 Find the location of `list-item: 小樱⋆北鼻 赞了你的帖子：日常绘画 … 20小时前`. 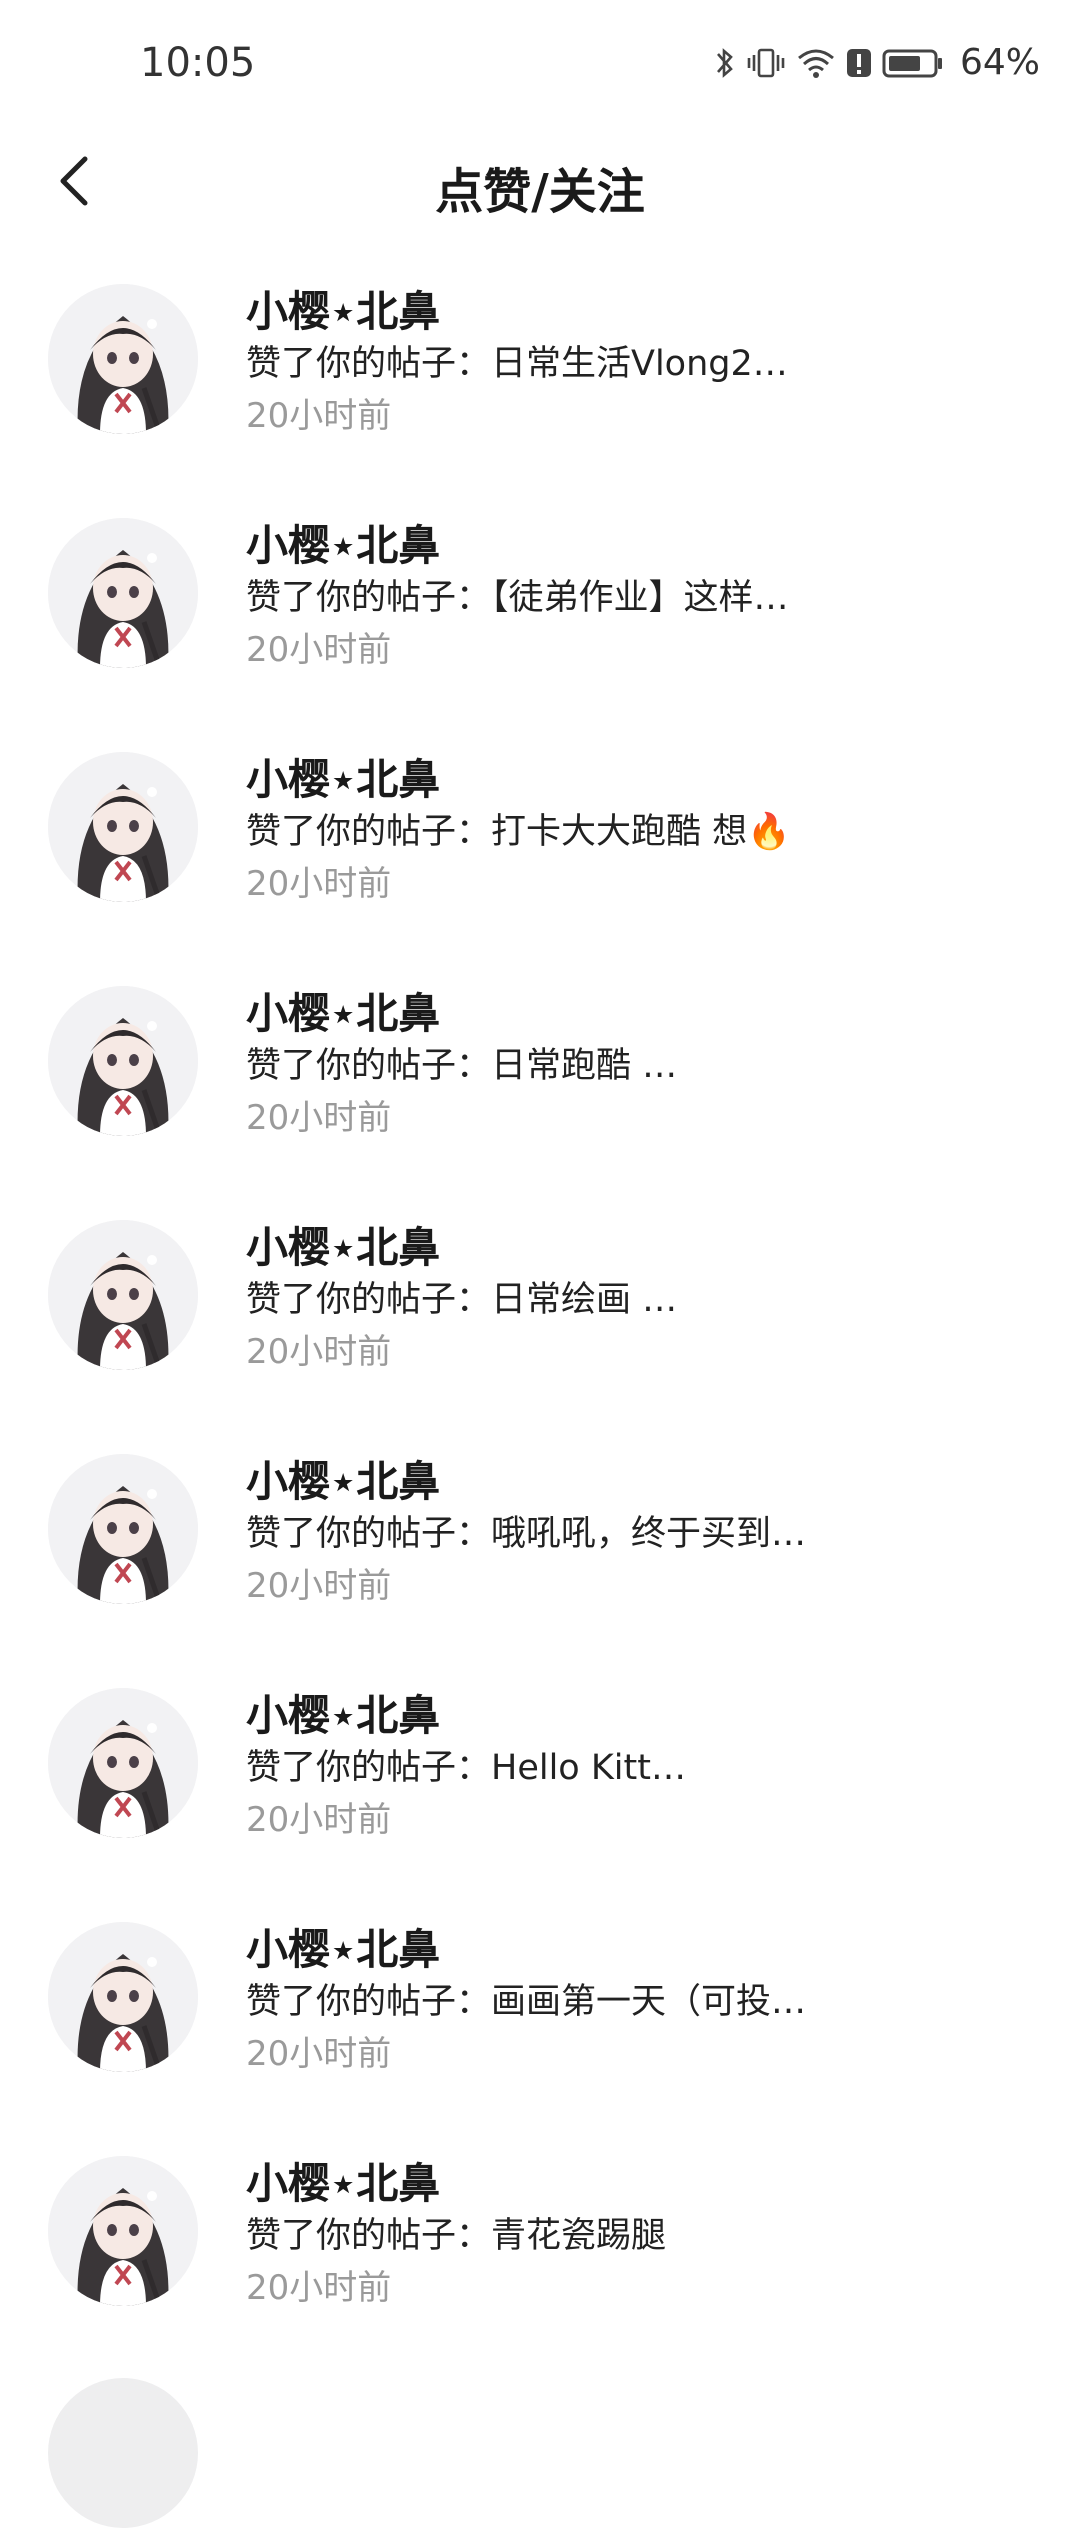

list-item: 小樱⋆北鼻 赞了你的帖子：日常绘画 … 20小时前 is located at coordinates (540, 1323).